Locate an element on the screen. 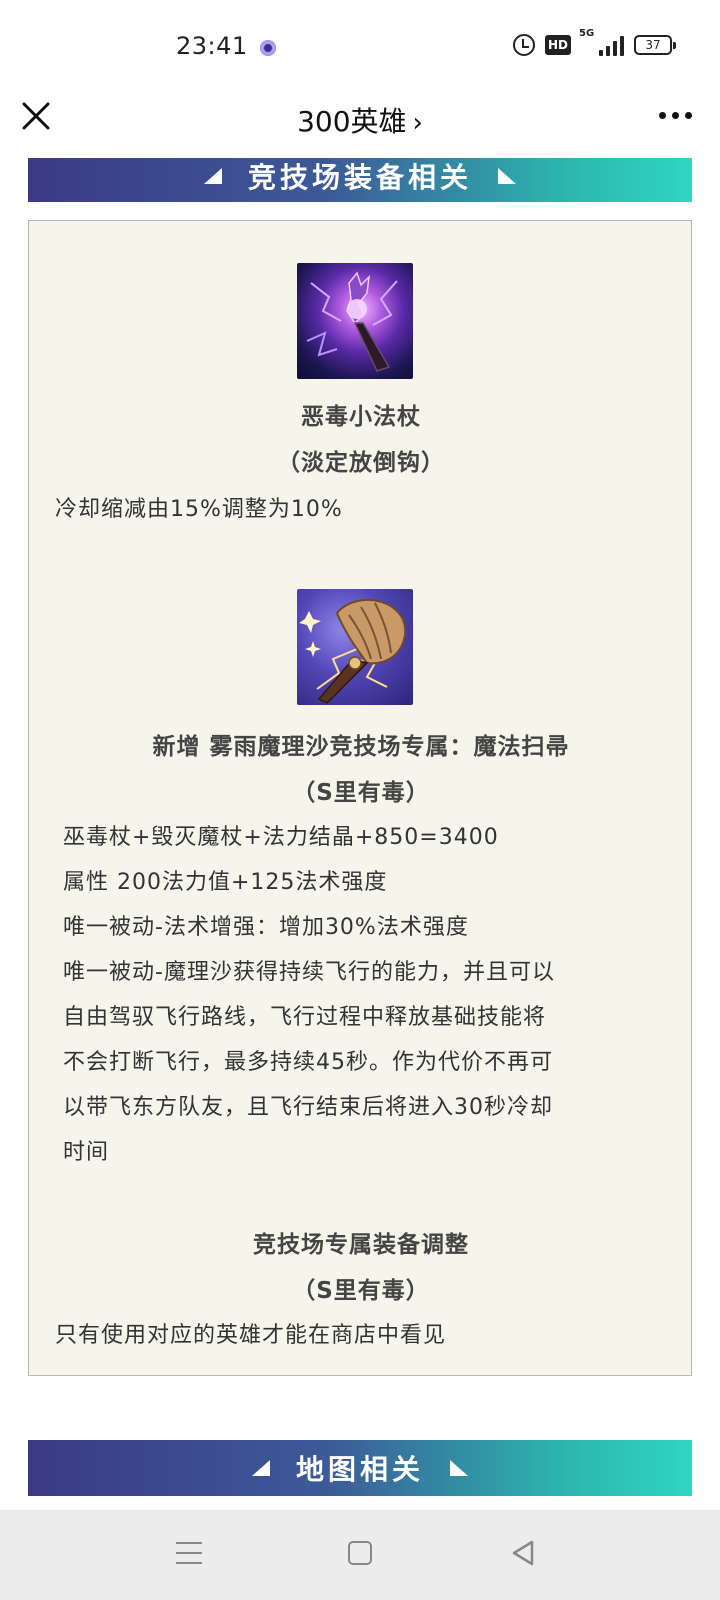  section-title: 地图相关 is located at coordinates (359, 1469).